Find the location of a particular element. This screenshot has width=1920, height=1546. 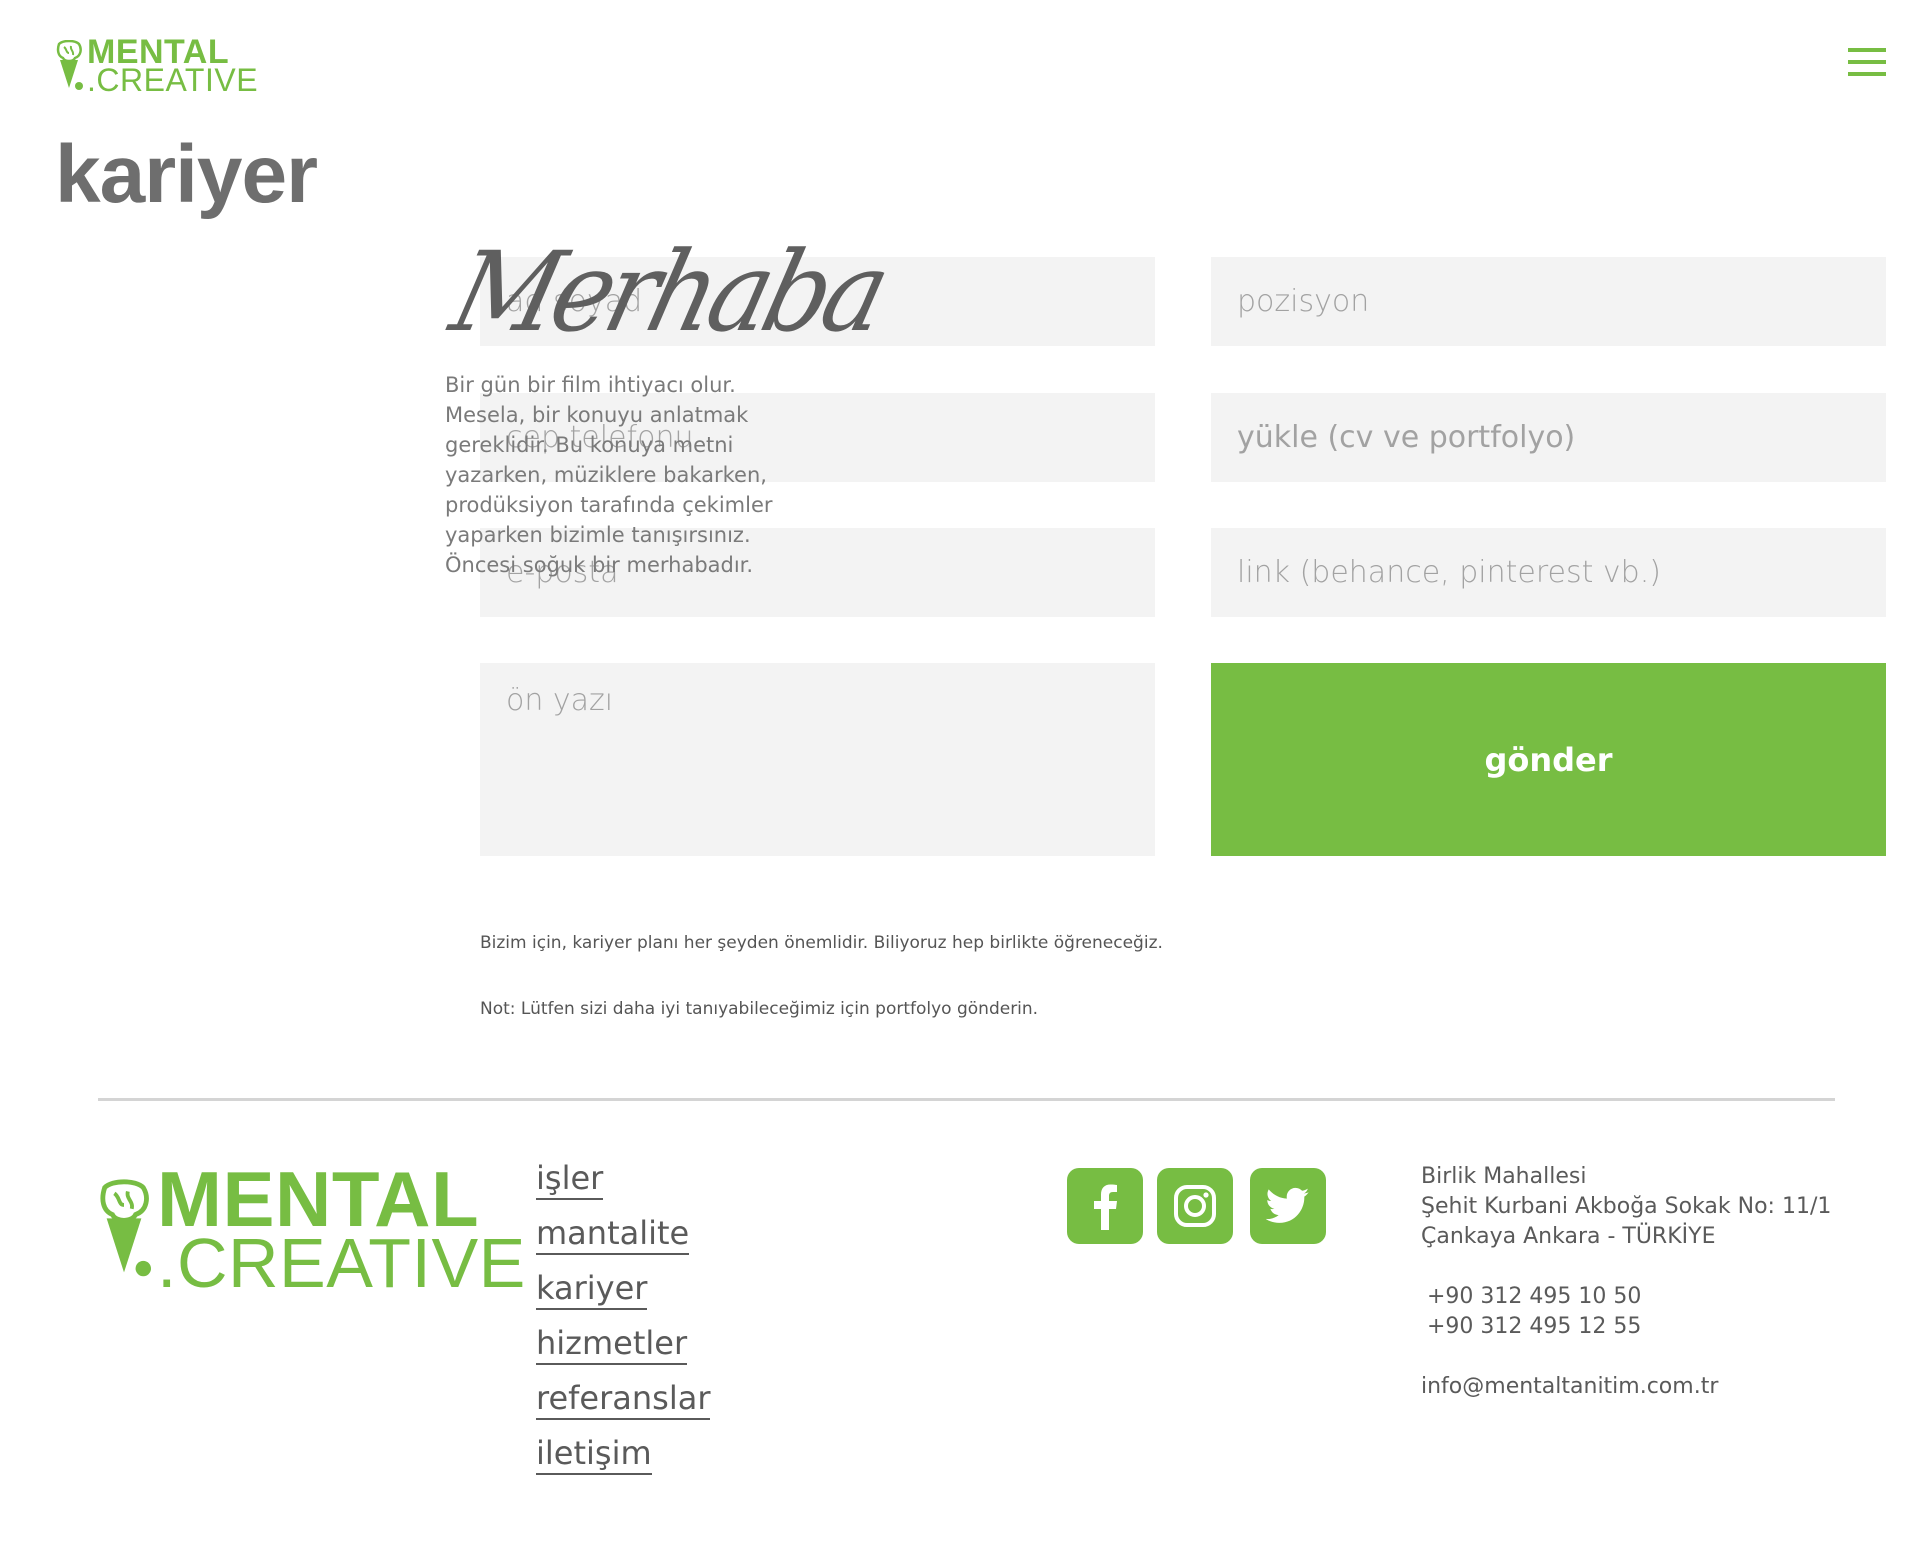

address-line: Şehit Kurbani Akboğa Sokak No: 11/1 is located at coordinates (1626, 1206).